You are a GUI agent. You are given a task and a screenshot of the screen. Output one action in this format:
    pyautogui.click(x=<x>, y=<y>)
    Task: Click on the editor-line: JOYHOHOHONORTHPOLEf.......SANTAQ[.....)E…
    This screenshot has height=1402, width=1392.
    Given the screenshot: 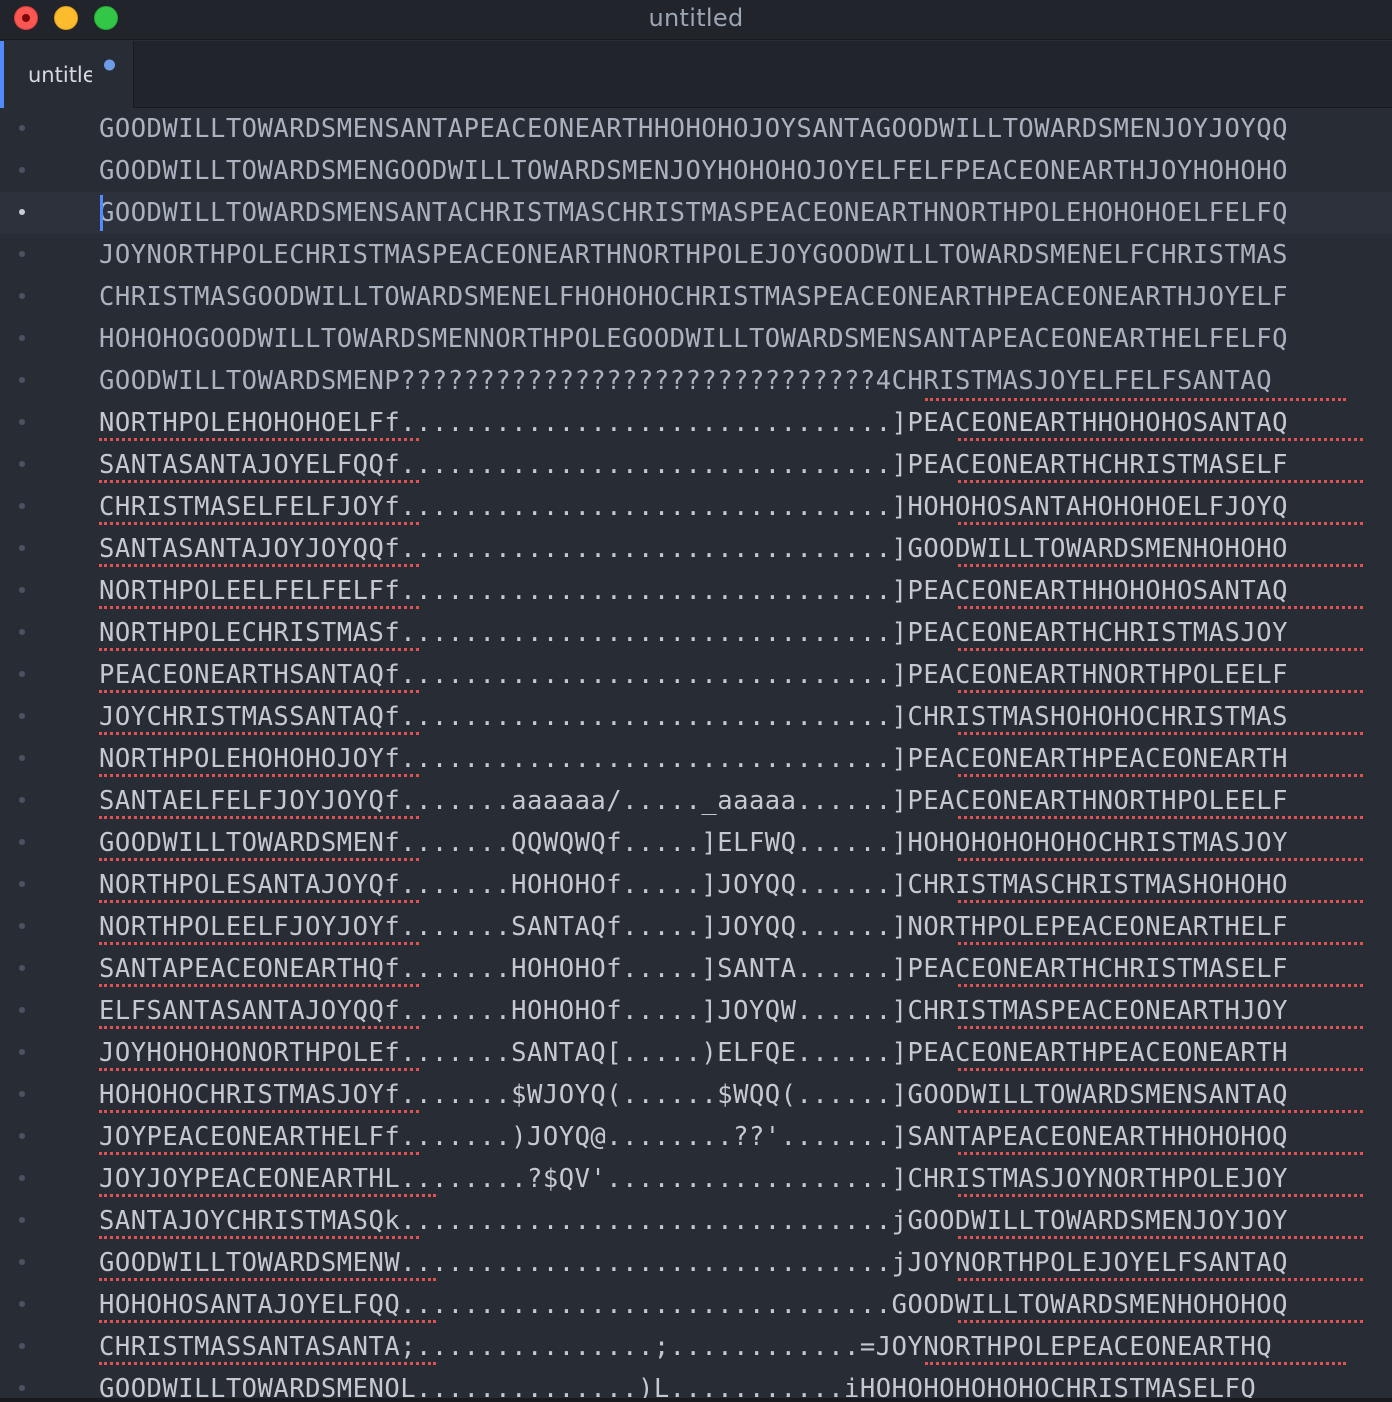 What is the action you would take?
    pyautogui.click(x=696, y=1053)
    